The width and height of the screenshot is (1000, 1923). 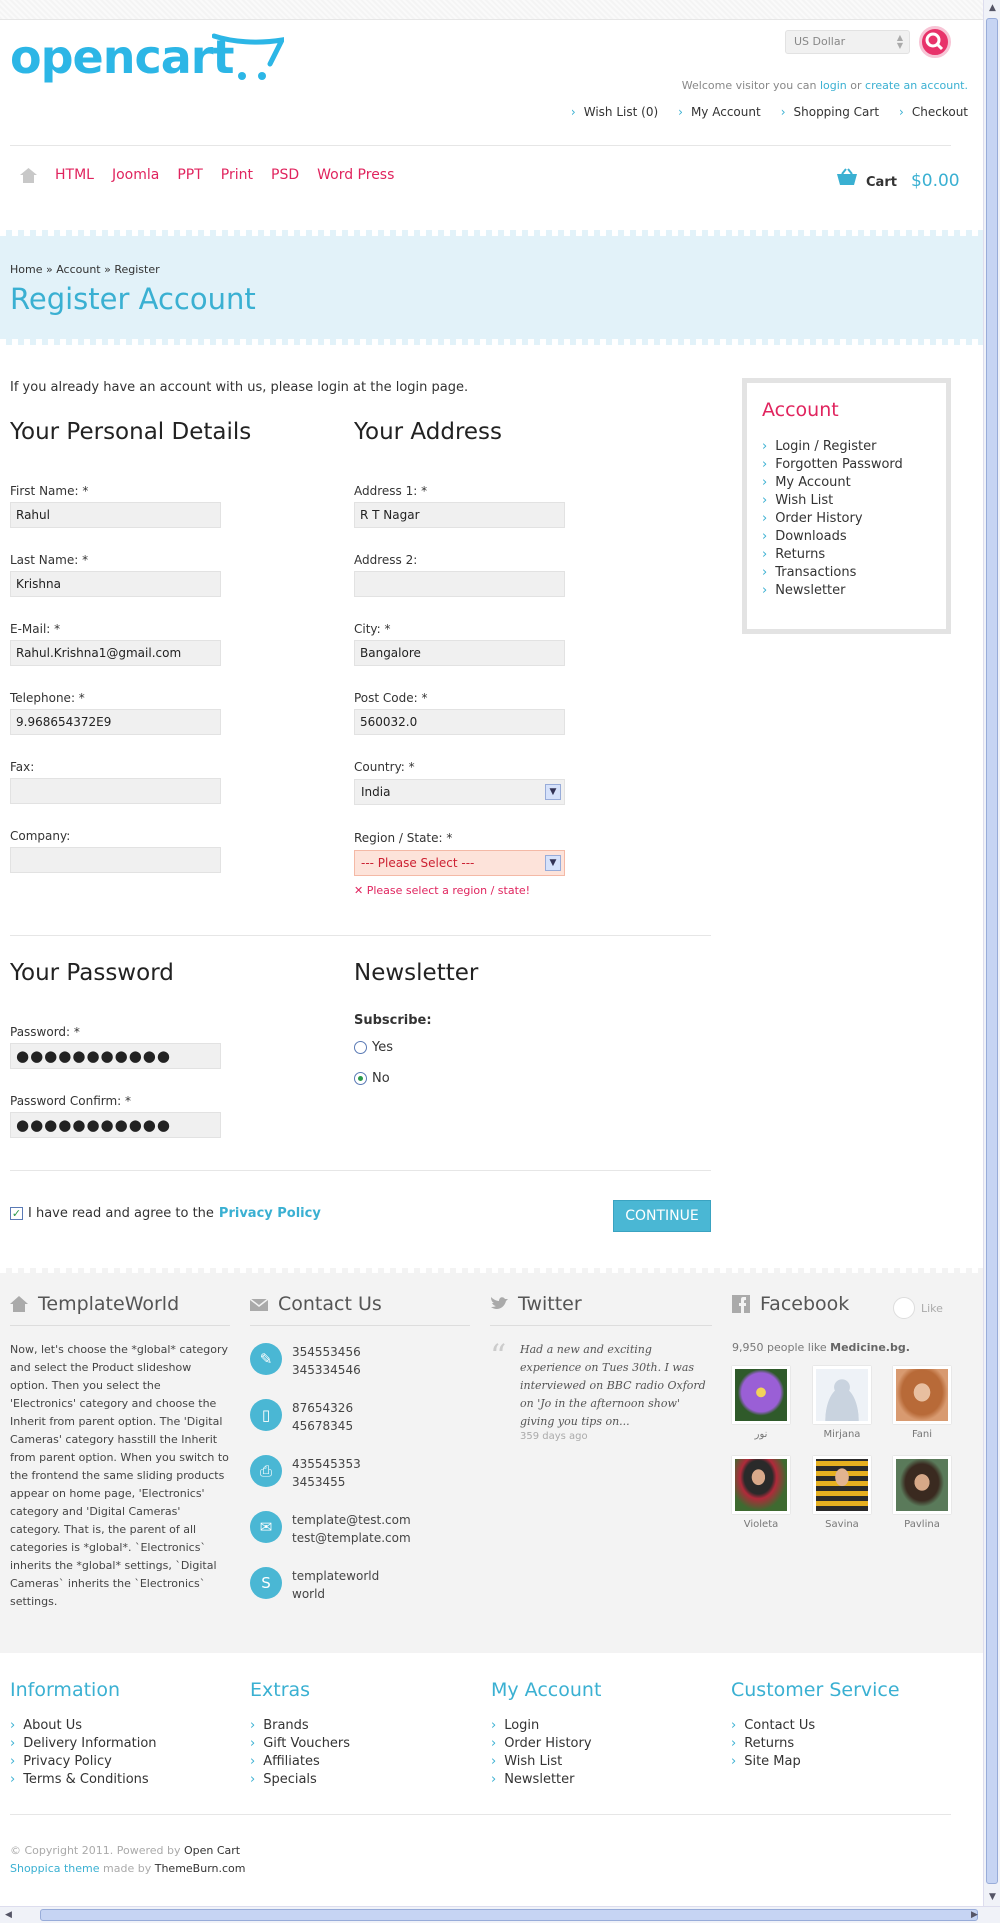 I want to click on footer-link: Contact Us, so click(x=773, y=1726).